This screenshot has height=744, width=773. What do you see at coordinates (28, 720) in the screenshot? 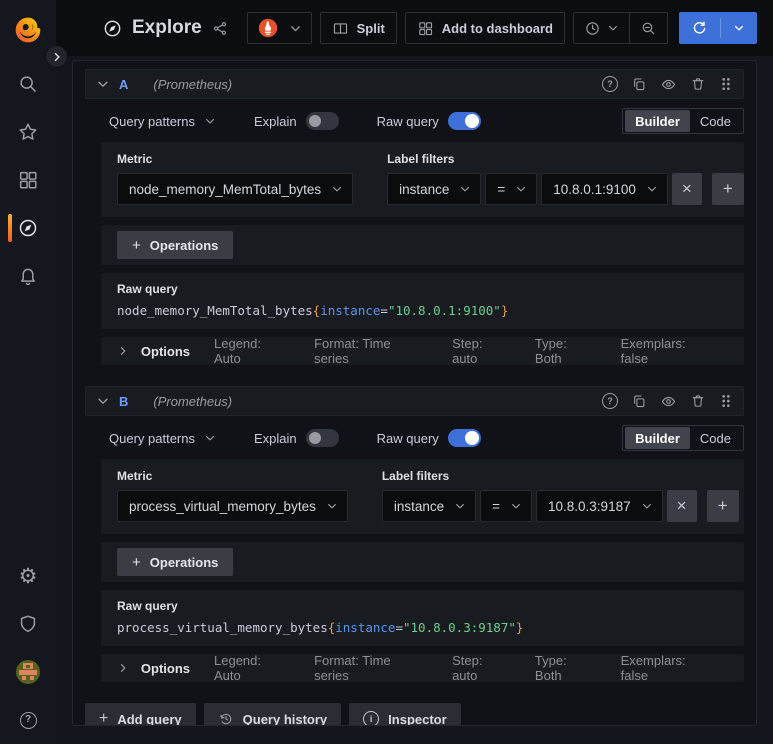
I see `sidebar-item-help: ?` at bounding box center [28, 720].